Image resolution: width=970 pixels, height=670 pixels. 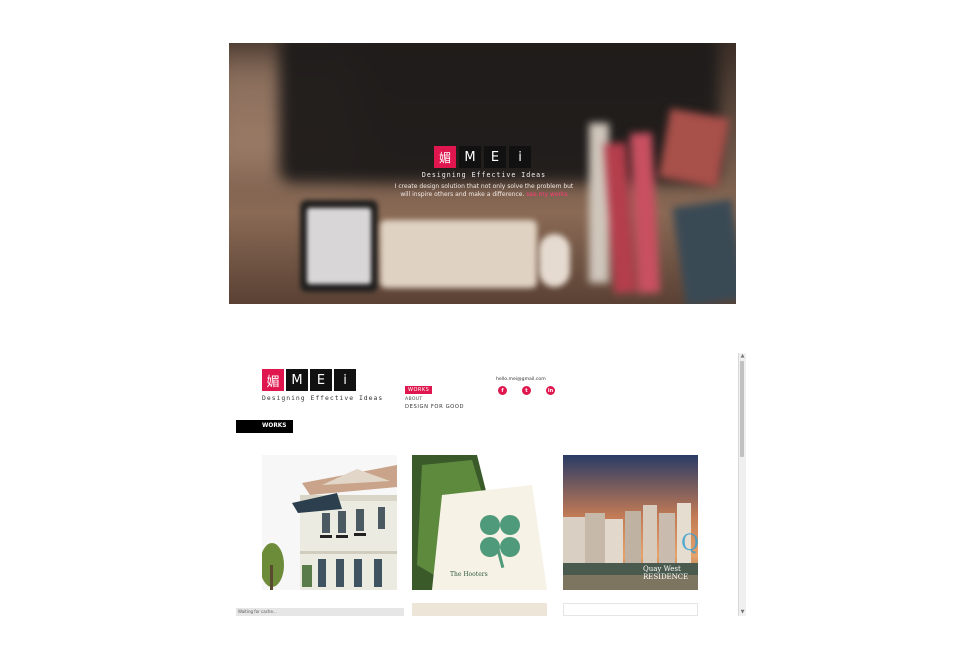 What do you see at coordinates (742, 612) in the screenshot?
I see `scroll-down-icon: ▼` at bounding box center [742, 612].